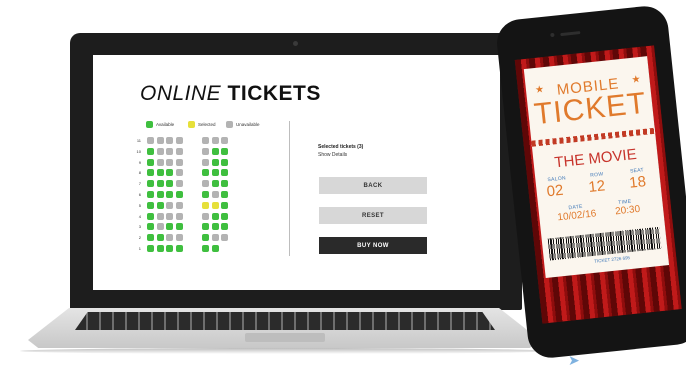  What do you see at coordinates (248, 124) in the screenshot?
I see `legend-label: Unavailable` at bounding box center [248, 124].